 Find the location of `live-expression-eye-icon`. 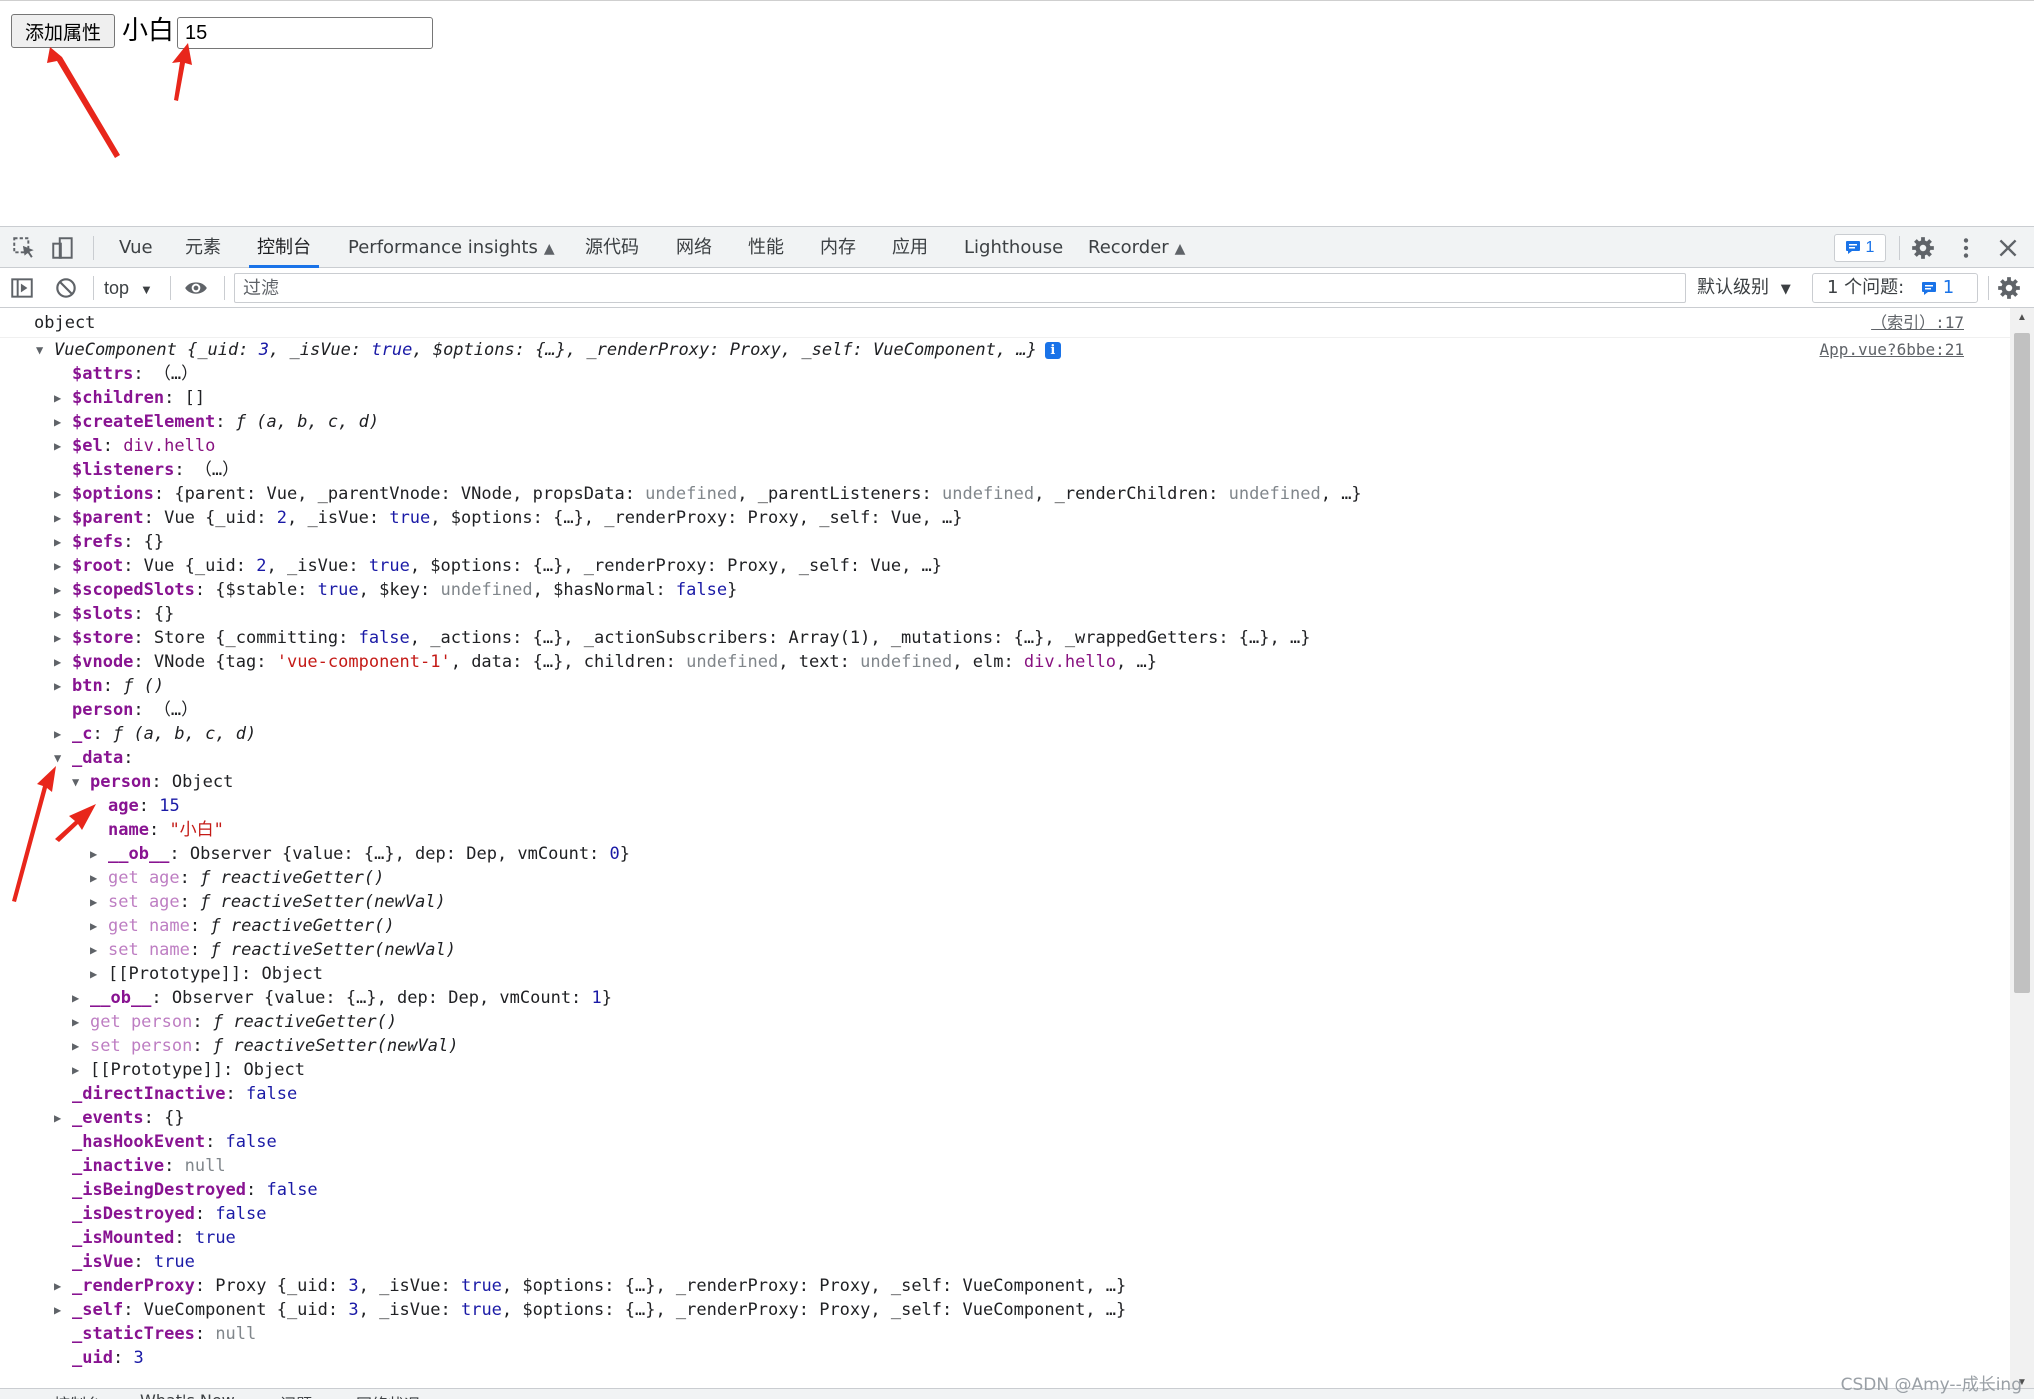

live-expression-eye-icon is located at coordinates (196, 288).